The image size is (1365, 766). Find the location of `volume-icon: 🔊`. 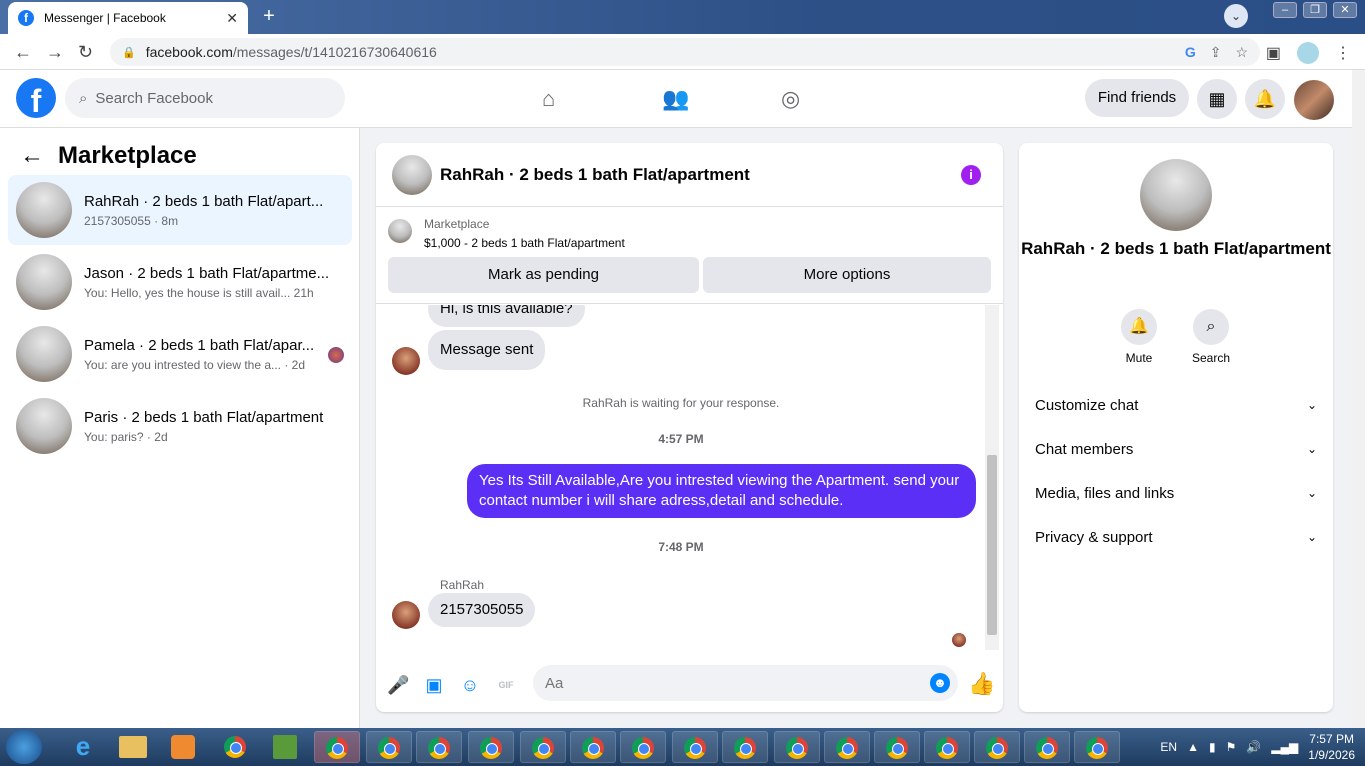

volume-icon: 🔊 is located at coordinates (1253, 747).